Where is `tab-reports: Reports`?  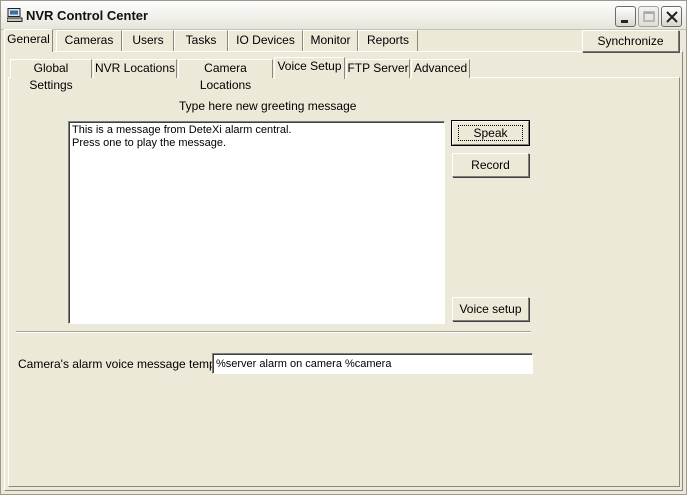
tab-reports: Reports is located at coordinates (388, 40).